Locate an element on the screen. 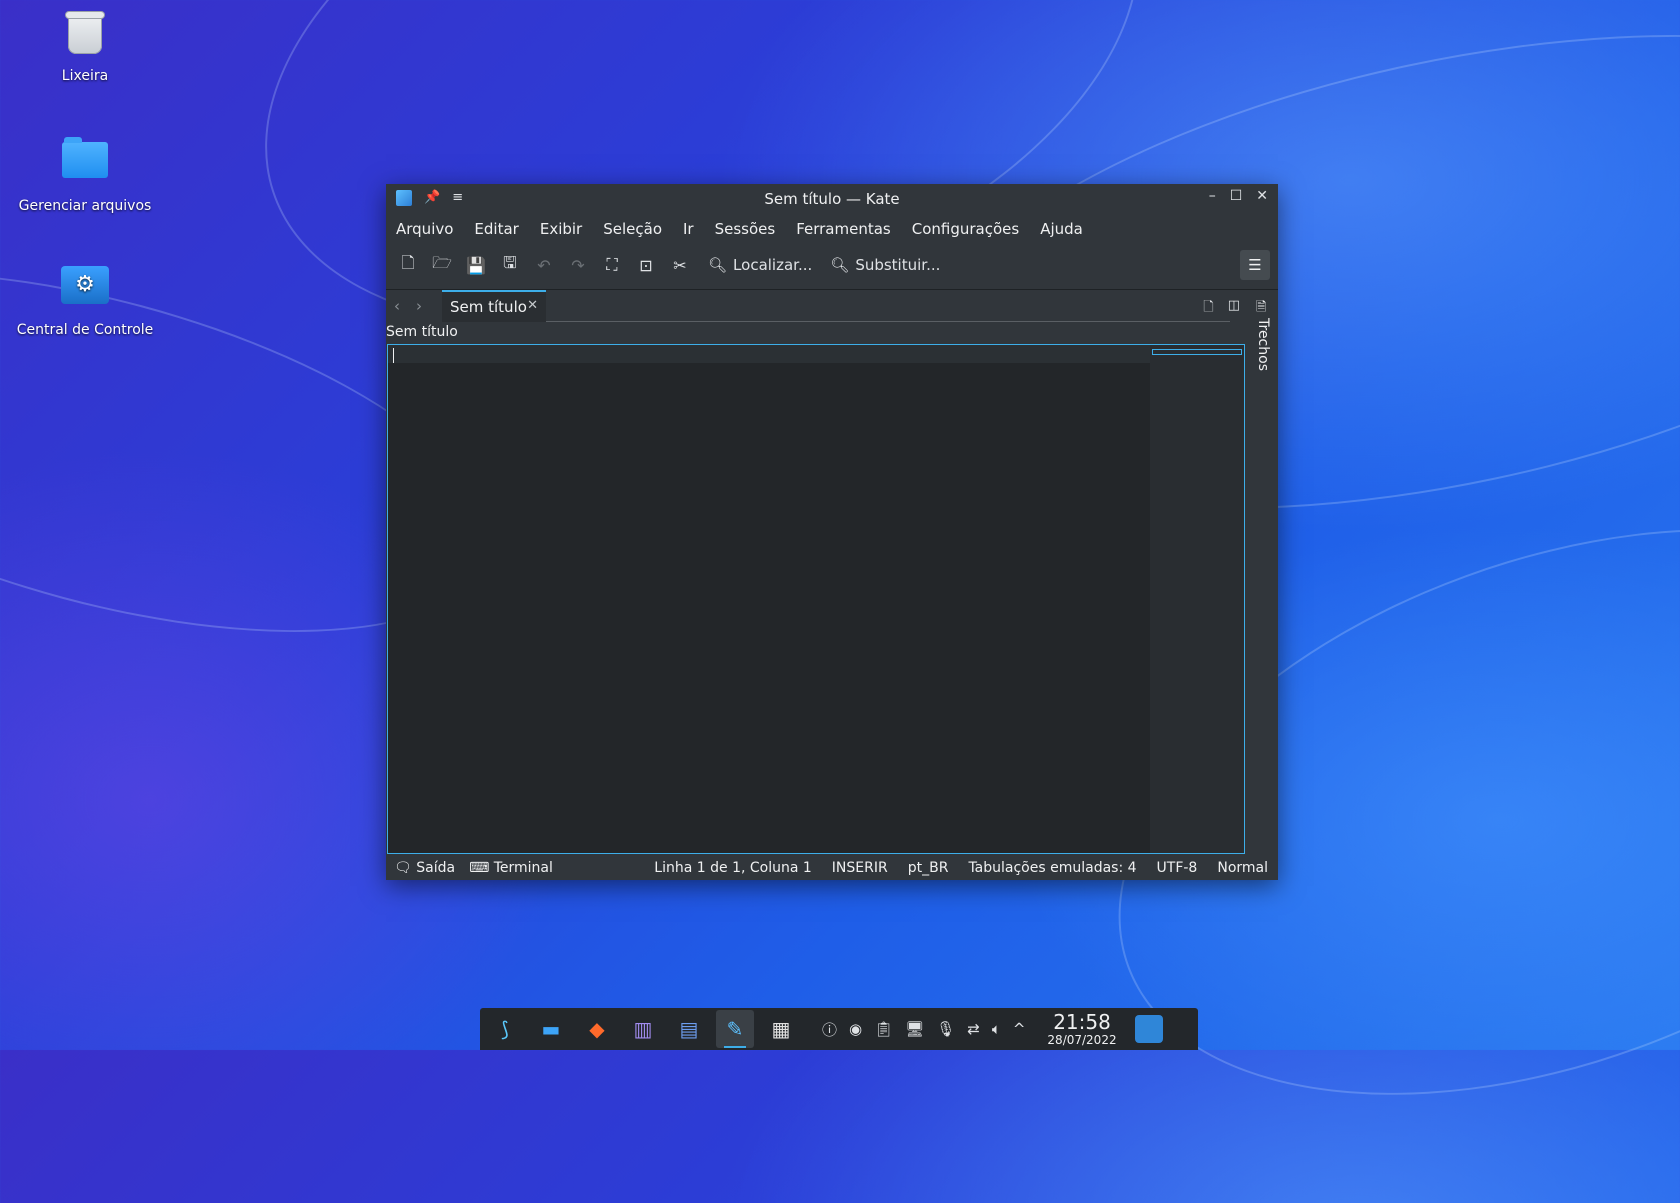 The width and height of the screenshot is (1680, 1203). microphone-icon: 🎙︎ is located at coordinates (945, 1029).